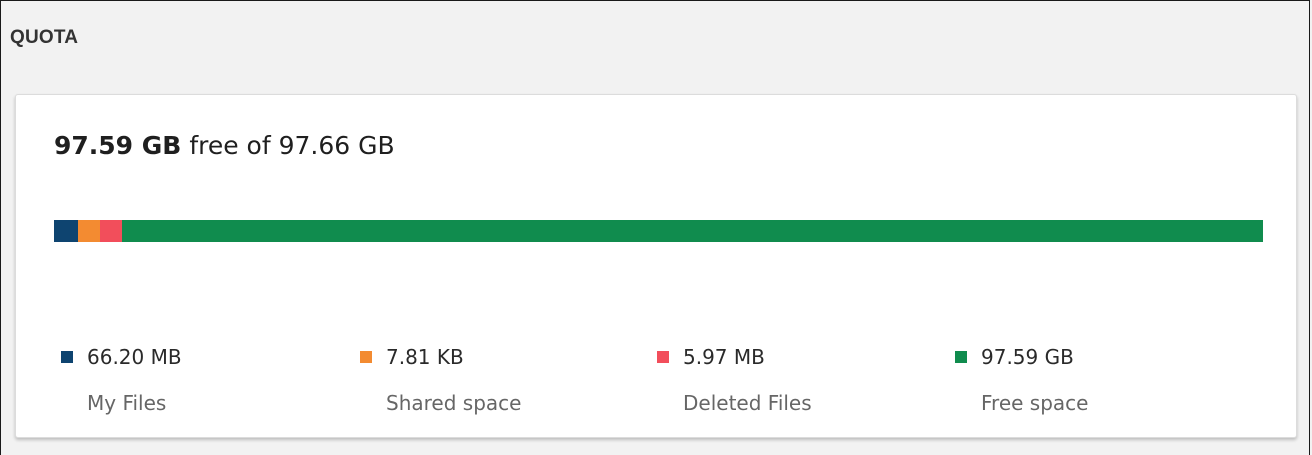 The height and width of the screenshot is (455, 1312). I want to click on free-space-swatch-icon, so click(961, 357).